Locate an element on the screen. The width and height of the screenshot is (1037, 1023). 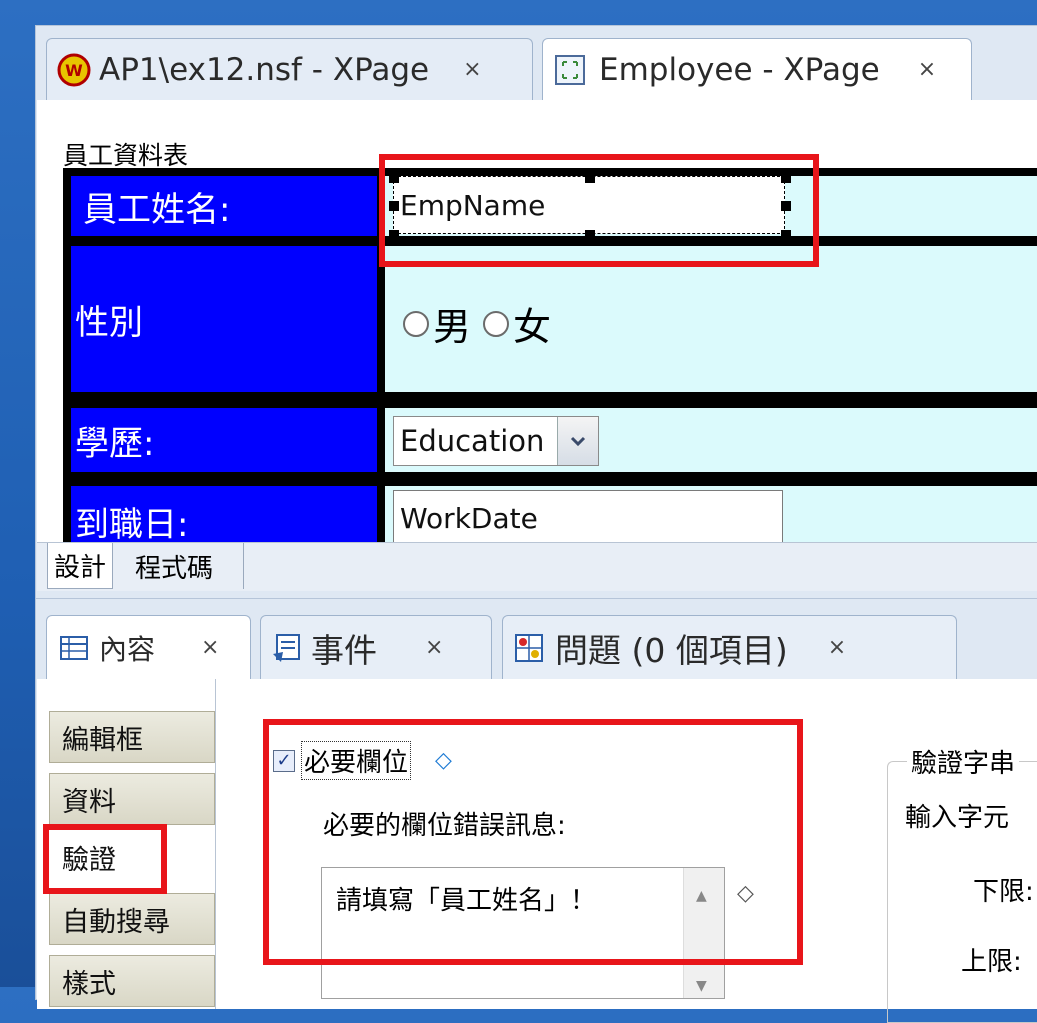
tab-properties: 內容 × is located at coordinates (148, 647).